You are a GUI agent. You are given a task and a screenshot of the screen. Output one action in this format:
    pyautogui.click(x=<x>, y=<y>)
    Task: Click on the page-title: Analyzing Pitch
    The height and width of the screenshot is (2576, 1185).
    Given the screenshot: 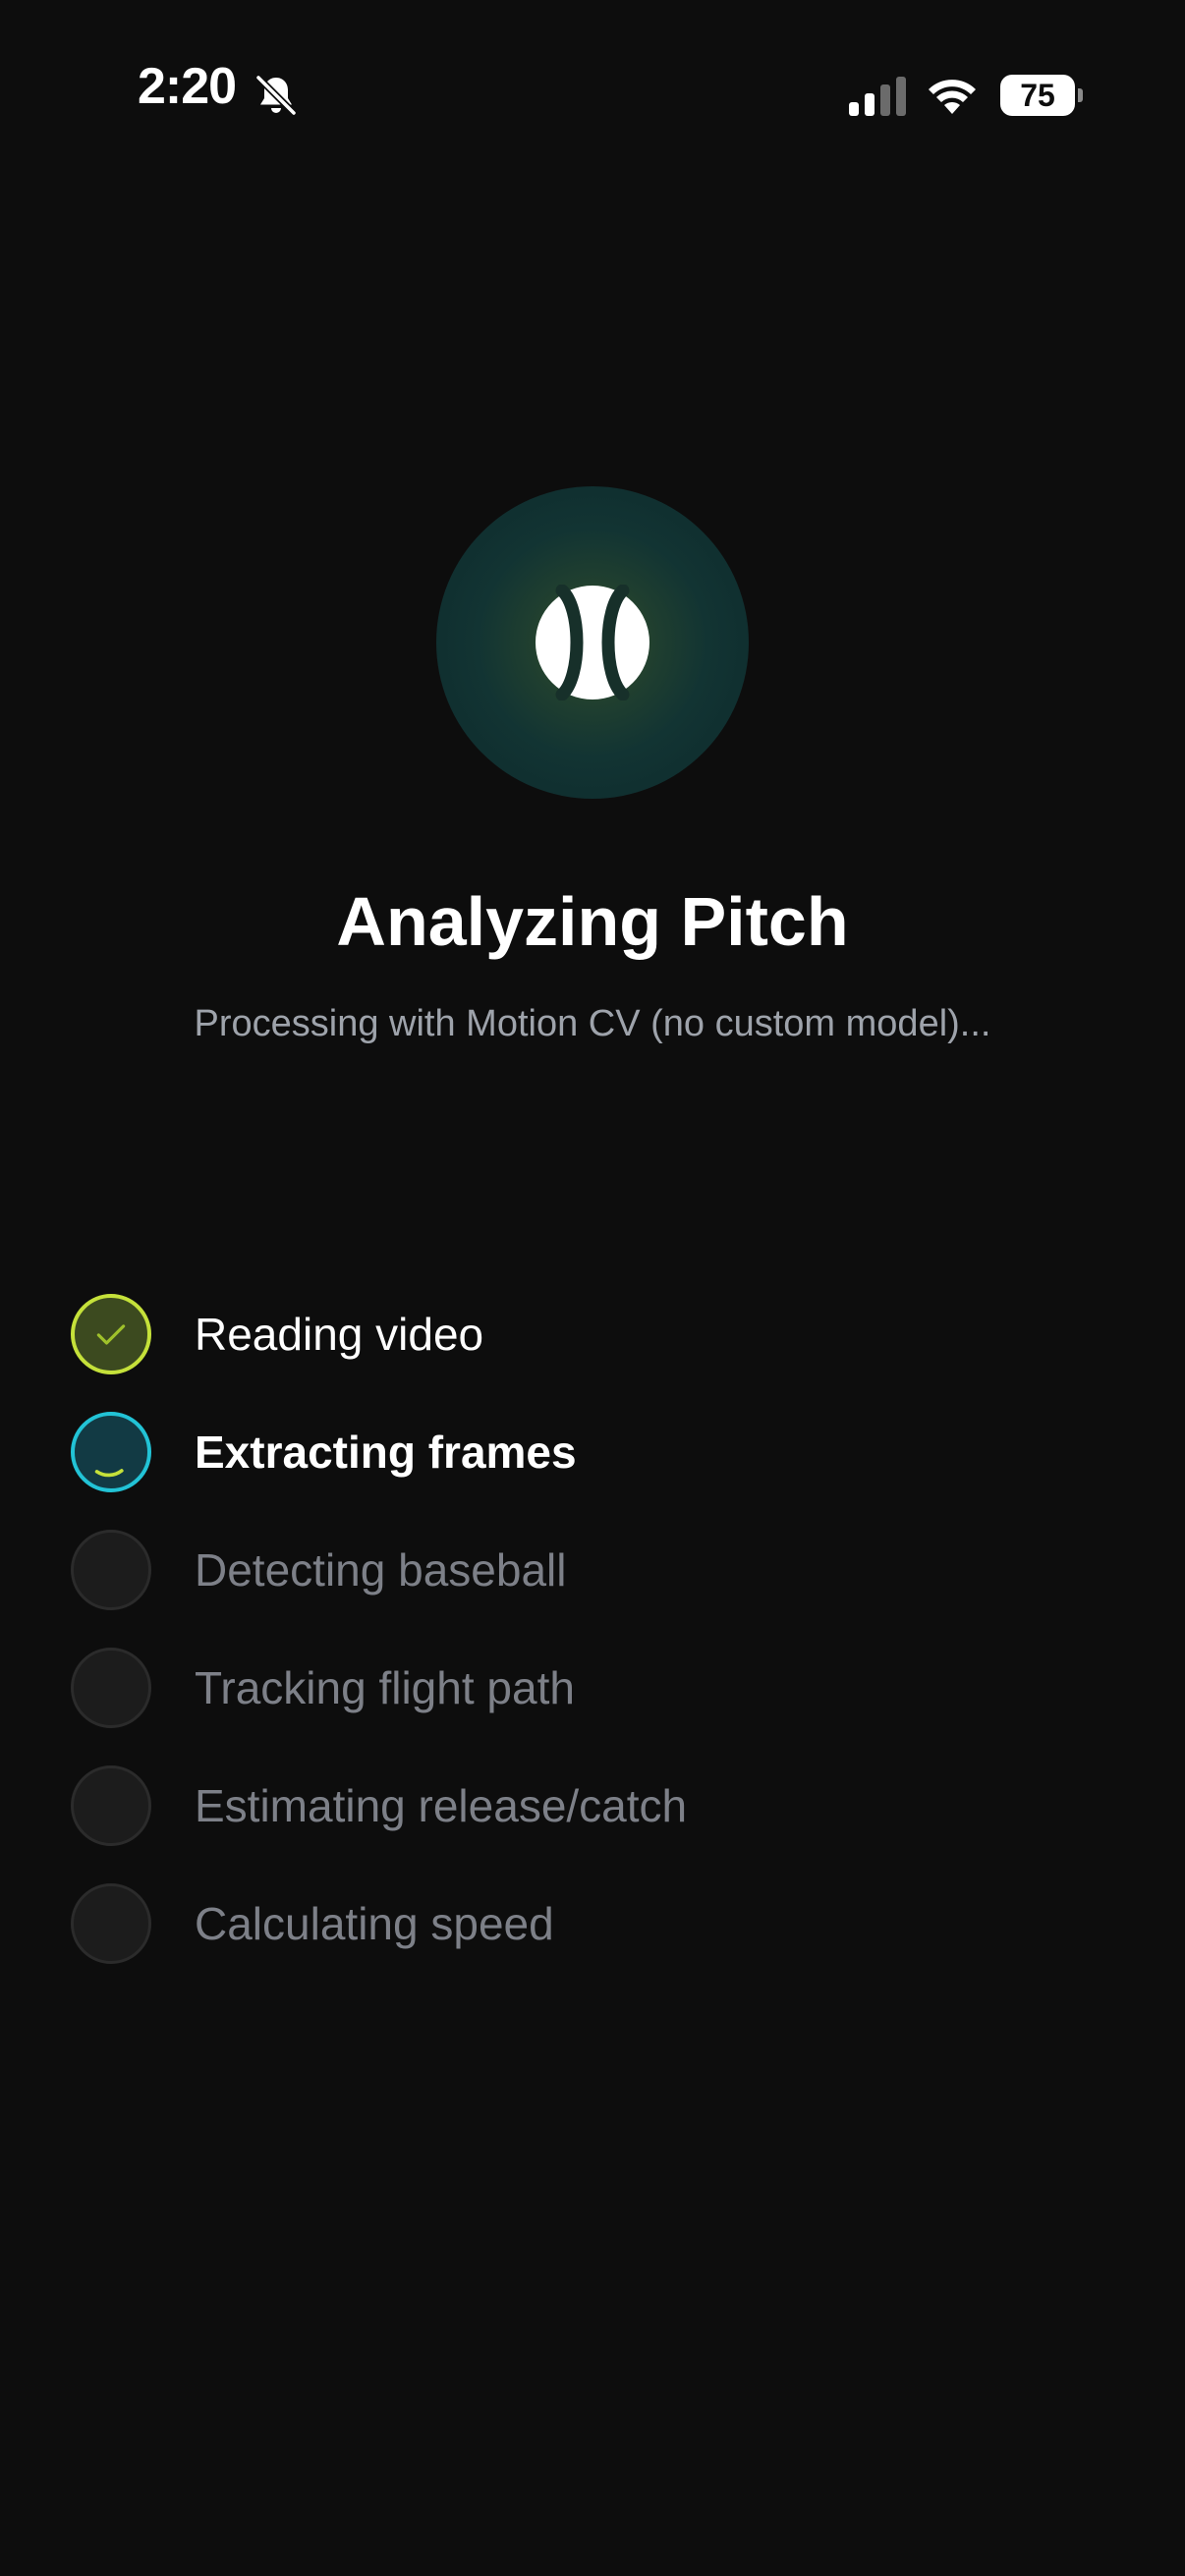 What is the action you would take?
    pyautogui.click(x=592, y=921)
    